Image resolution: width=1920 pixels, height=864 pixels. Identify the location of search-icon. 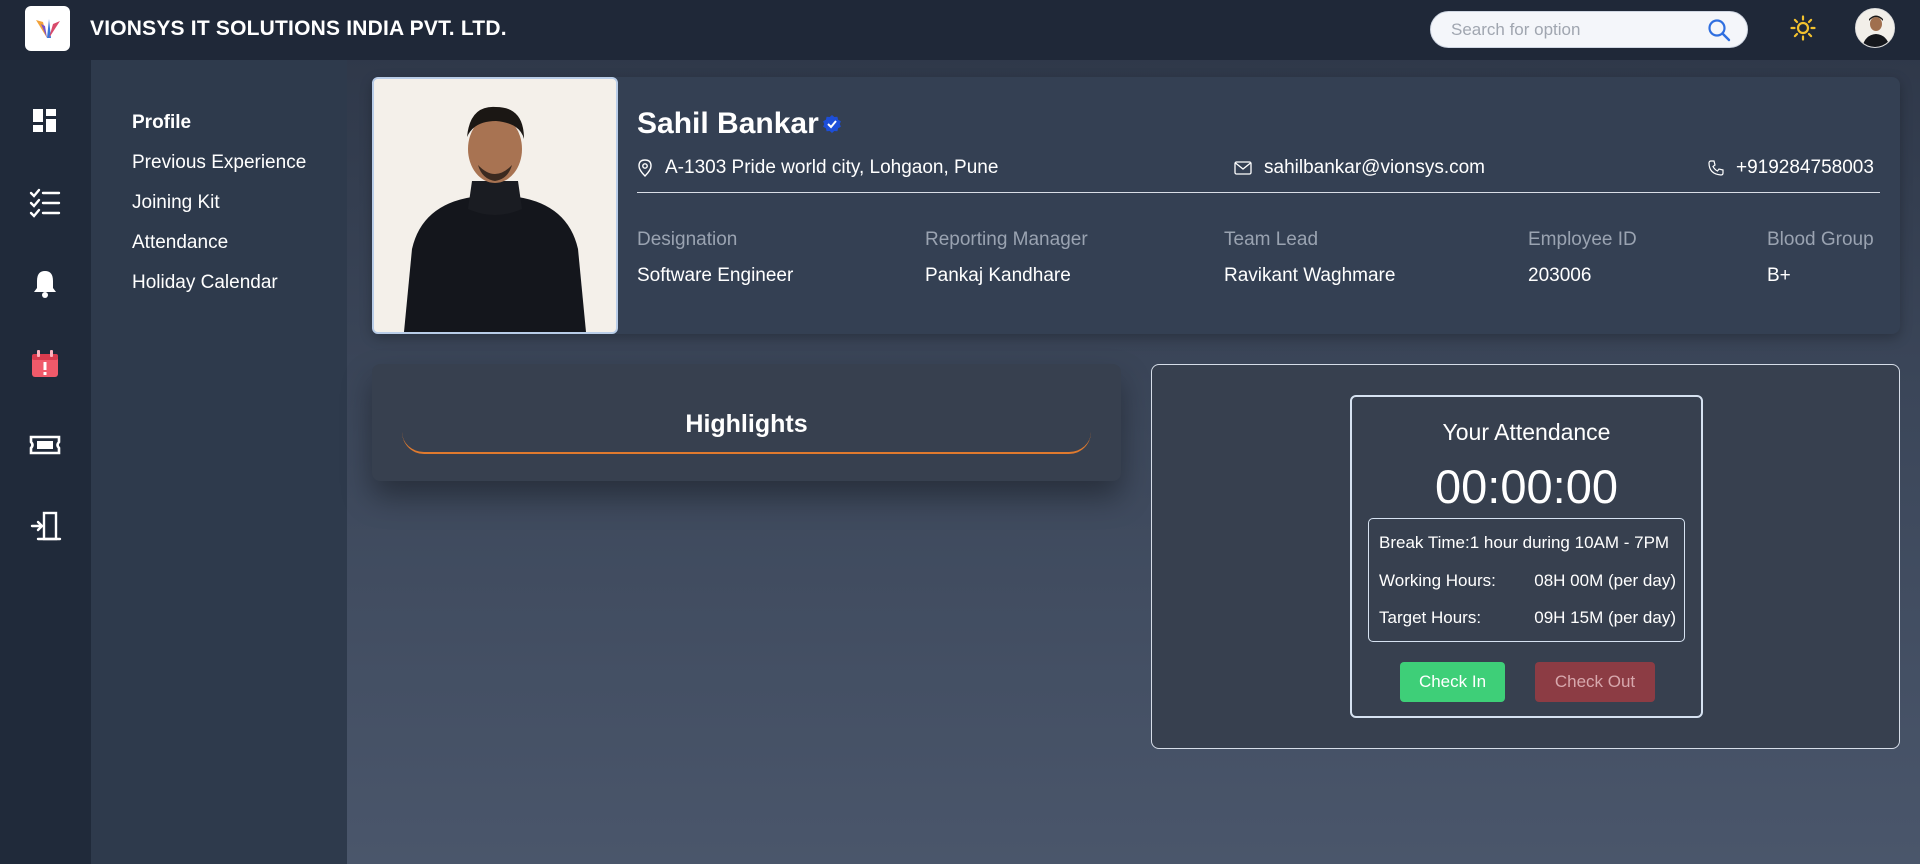
(1719, 32).